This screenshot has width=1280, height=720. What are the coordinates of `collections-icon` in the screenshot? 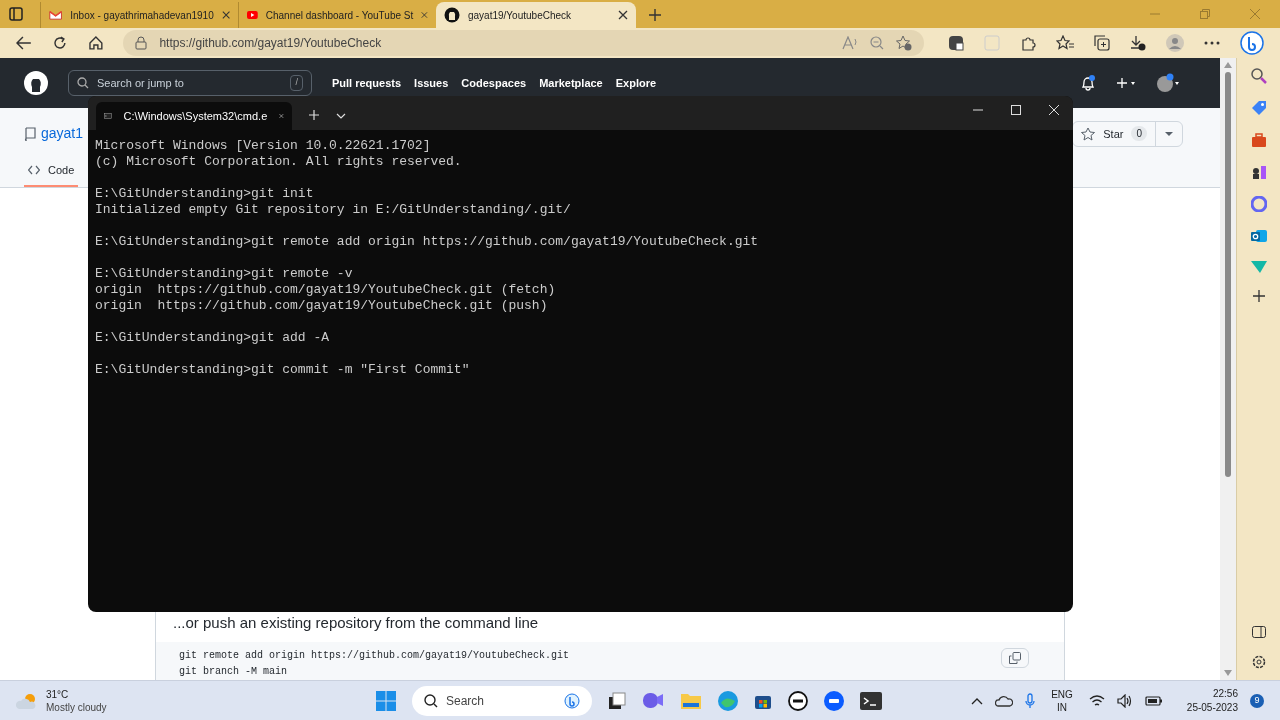 It's located at (1102, 43).